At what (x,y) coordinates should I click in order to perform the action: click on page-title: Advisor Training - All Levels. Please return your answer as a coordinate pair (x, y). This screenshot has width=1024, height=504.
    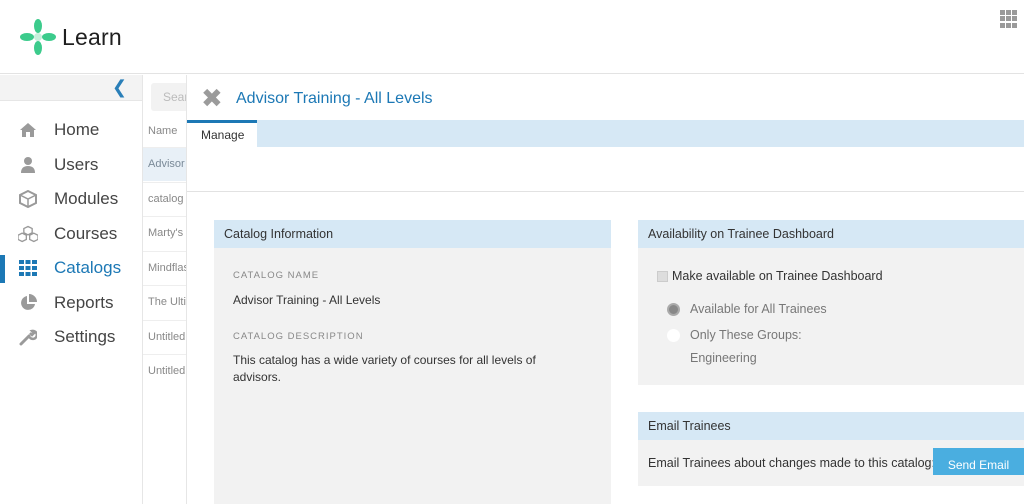
    Looking at the image, I should click on (334, 98).